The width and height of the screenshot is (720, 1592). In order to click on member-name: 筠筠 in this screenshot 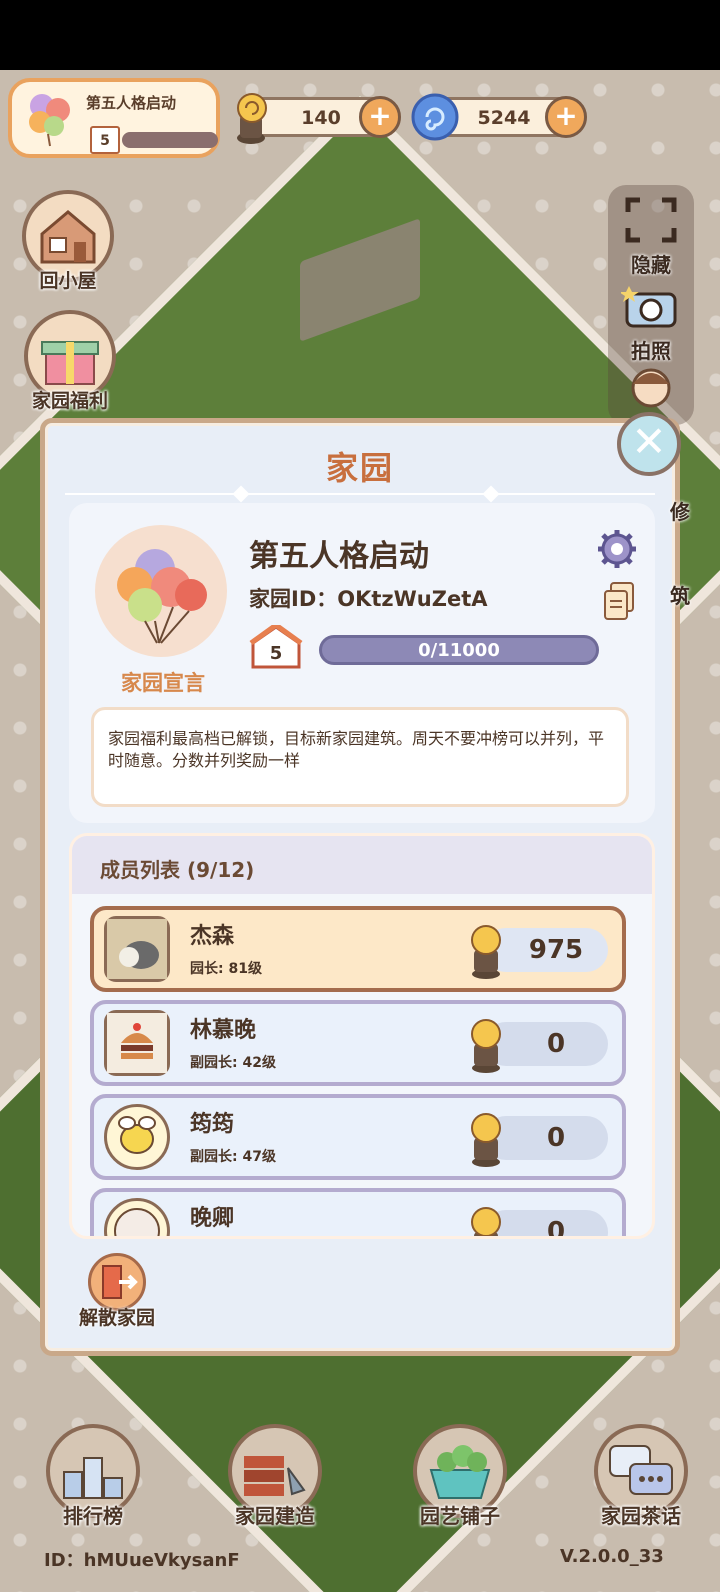, I will do `click(212, 1124)`.